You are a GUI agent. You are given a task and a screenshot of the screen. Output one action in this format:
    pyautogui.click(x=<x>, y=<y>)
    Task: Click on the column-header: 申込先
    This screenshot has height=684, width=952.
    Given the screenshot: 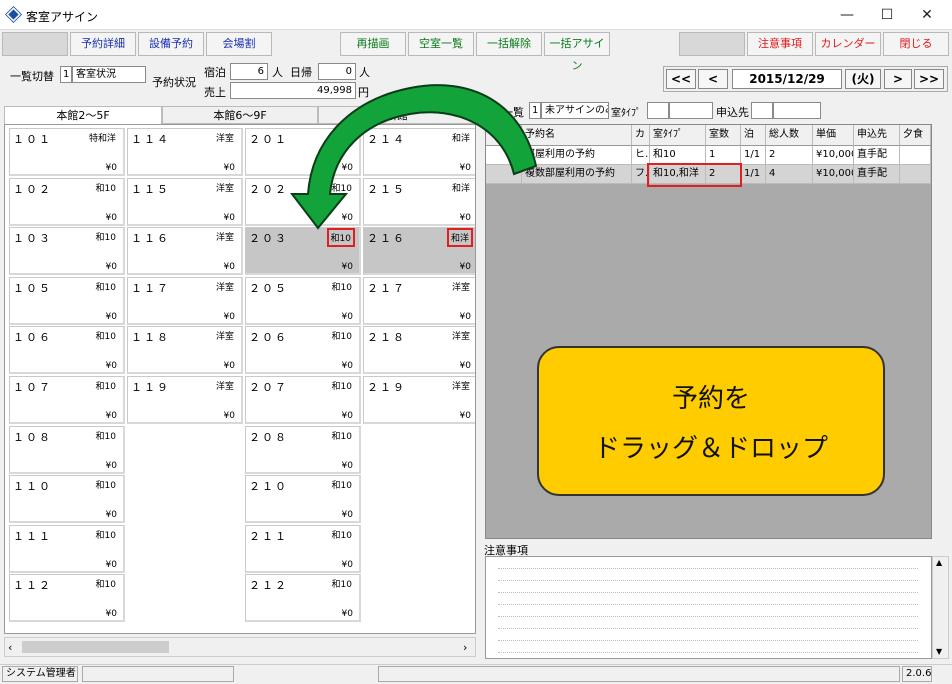 What is the action you would take?
    pyautogui.click(x=877, y=135)
    